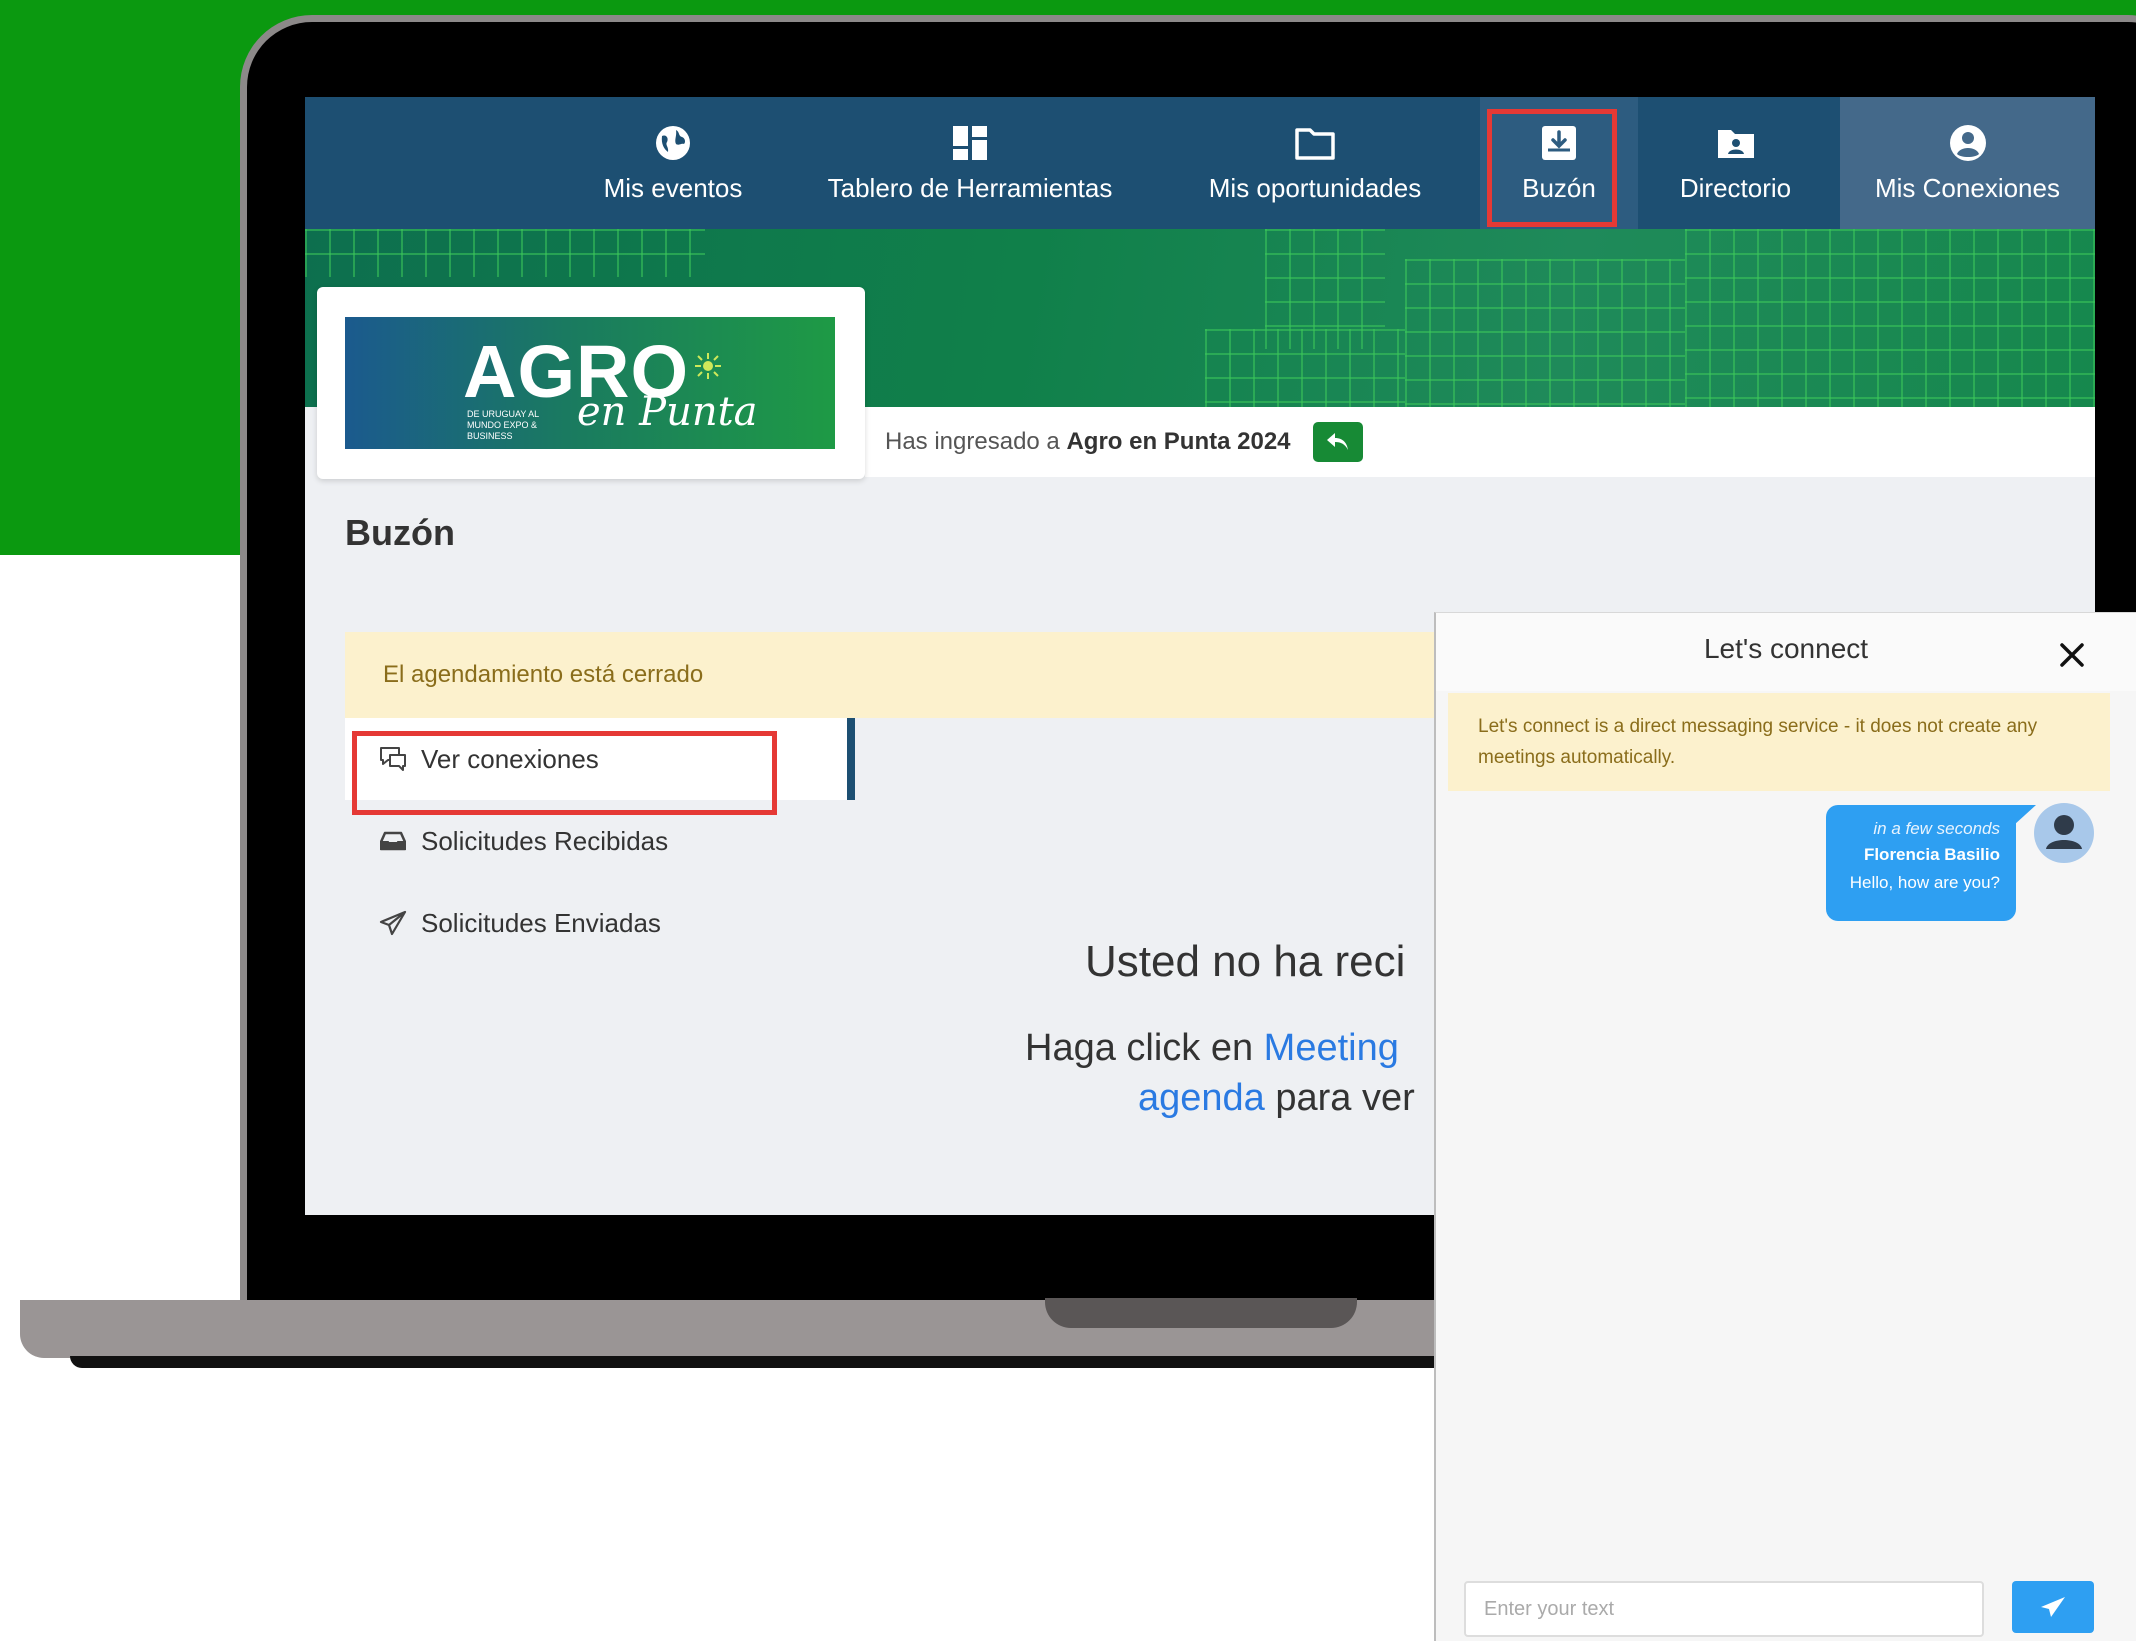 This screenshot has width=2136, height=1641. Describe the element at coordinates (1245, 961) in the screenshot. I see `empty-state-title: Usted no ha reci` at that location.